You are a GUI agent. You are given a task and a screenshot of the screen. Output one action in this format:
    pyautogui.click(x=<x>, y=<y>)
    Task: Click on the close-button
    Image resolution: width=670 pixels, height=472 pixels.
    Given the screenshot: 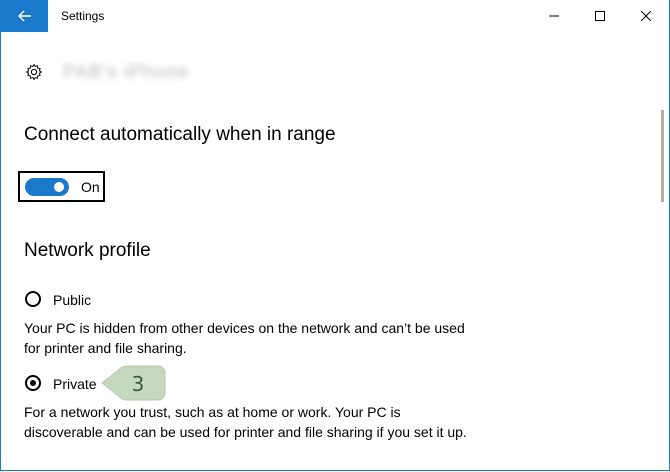 What is the action you would take?
    pyautogui.click(x=646, y=16)
    